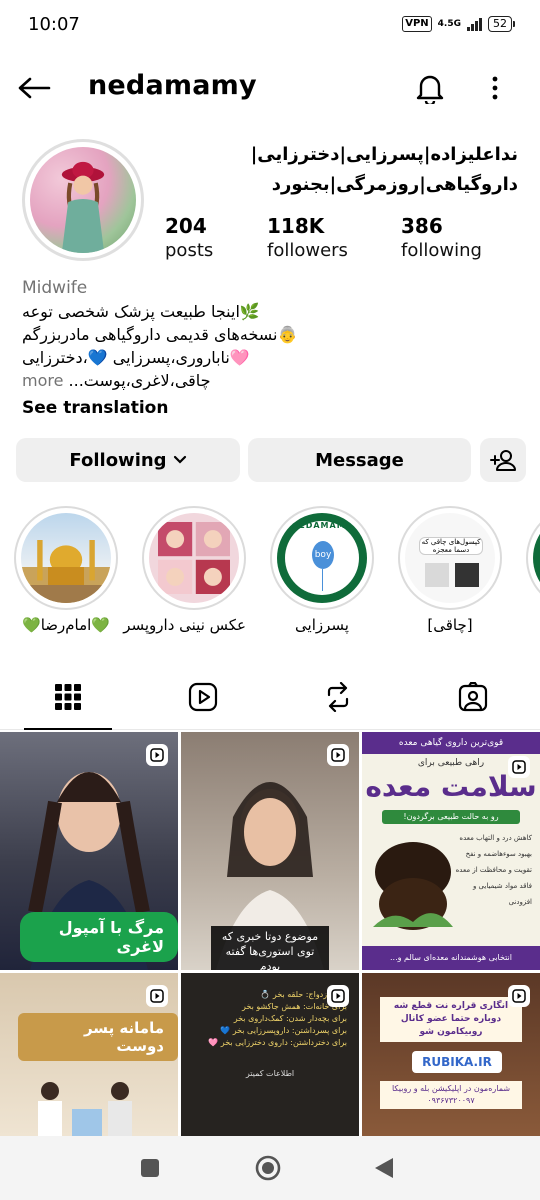 Image resolution: width=540 pixels, height=1200 pixels. I want to click on arrow-left-icon, so click(34, 88).